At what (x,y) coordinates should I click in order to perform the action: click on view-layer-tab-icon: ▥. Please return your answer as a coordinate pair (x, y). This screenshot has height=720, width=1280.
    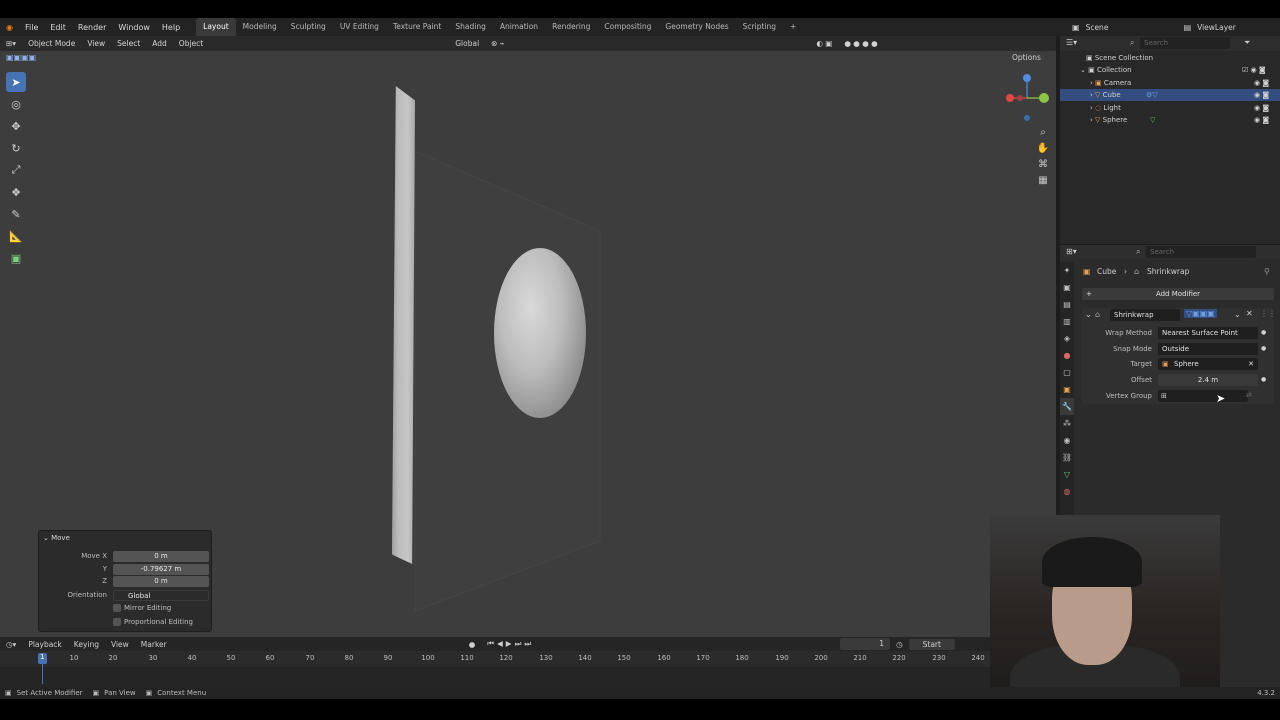
    Looking at the image, I should click on (1067, 321).